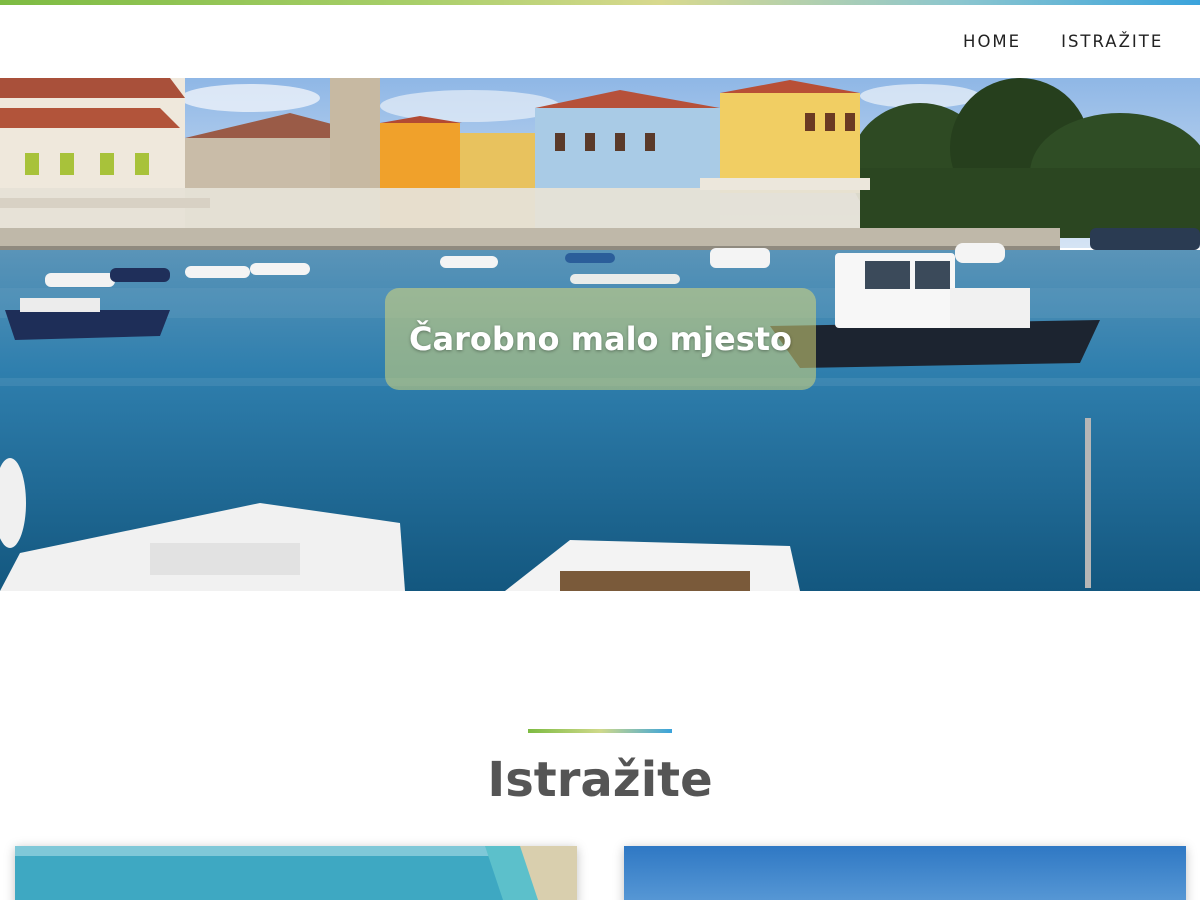 Image resolution: width=1200 pixels, height=900 pixels. What do you see at coordinates (992, 41) in the screenshot?
I see `nav-item-home: HOME` at bounding box center [992, 41].